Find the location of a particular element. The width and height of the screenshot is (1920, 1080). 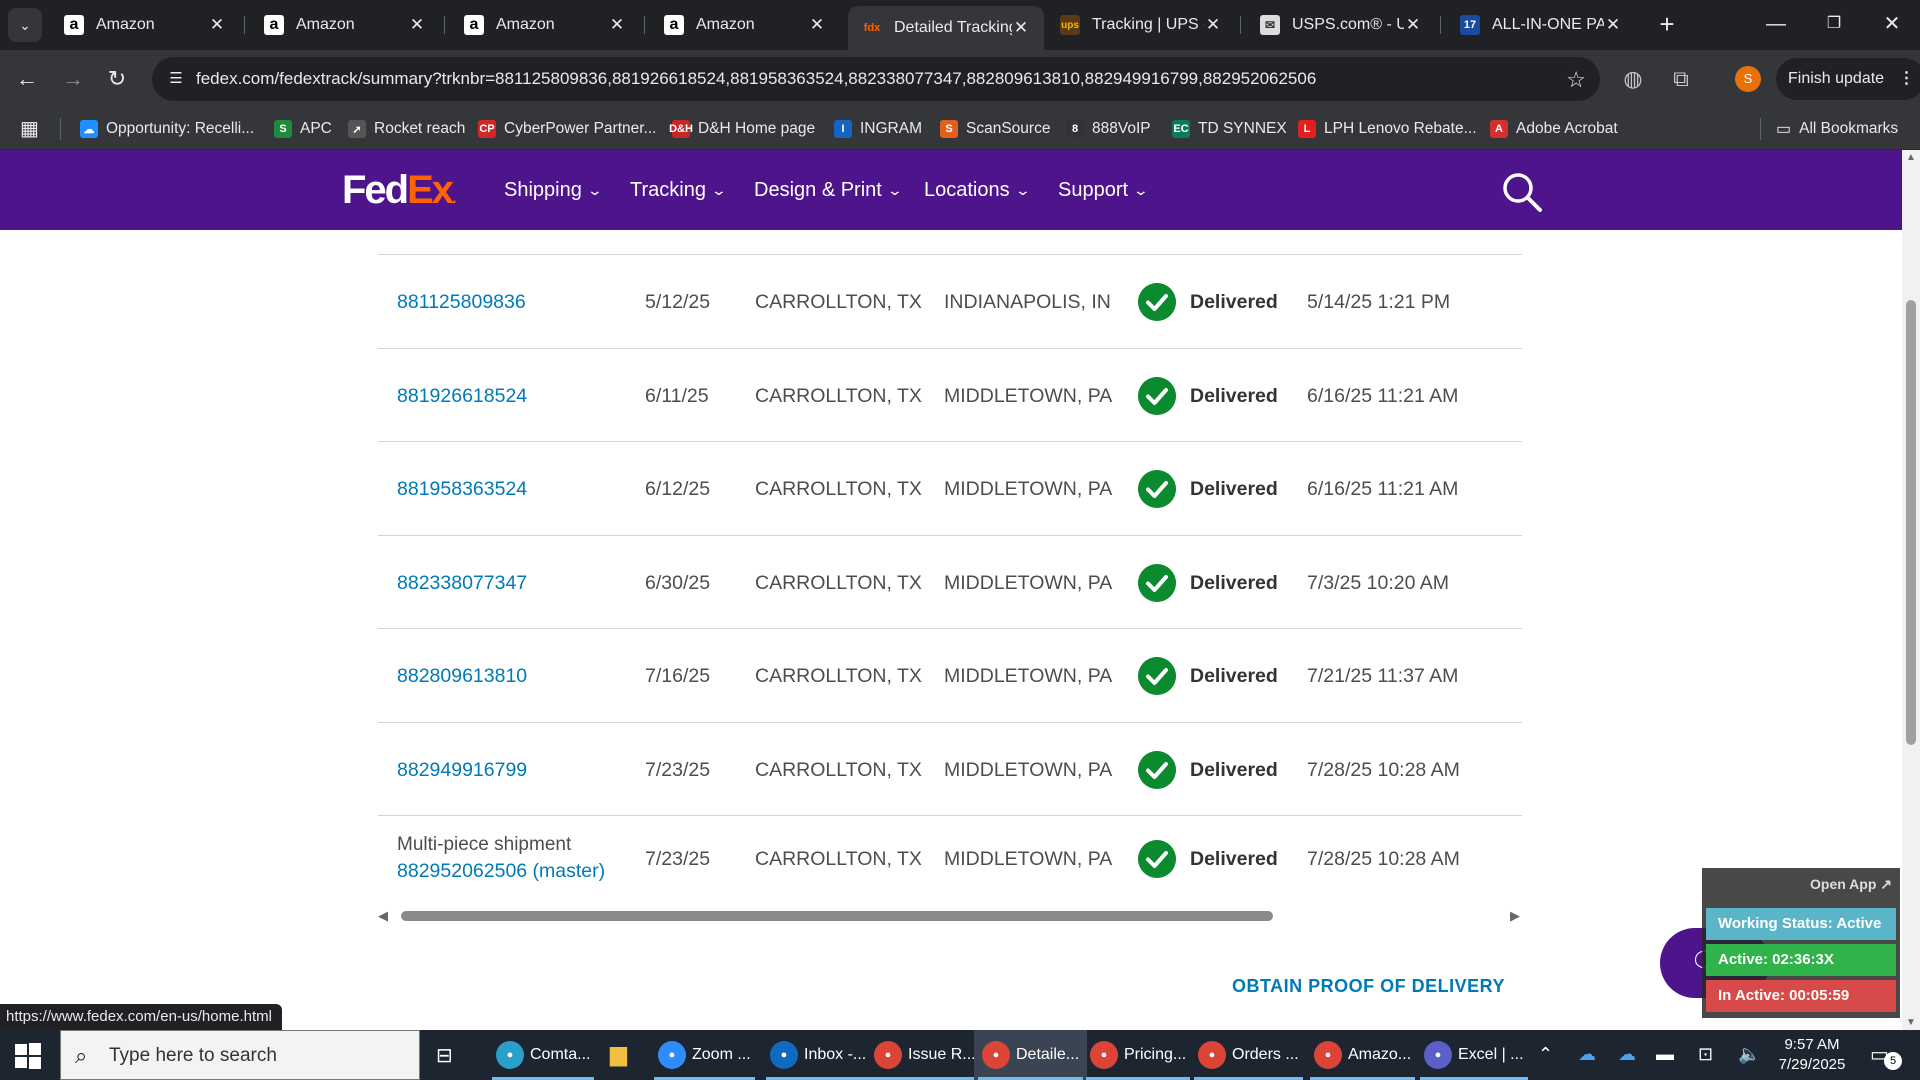

bookmark-item: S ScanSource is located at coordinates (995, 129).